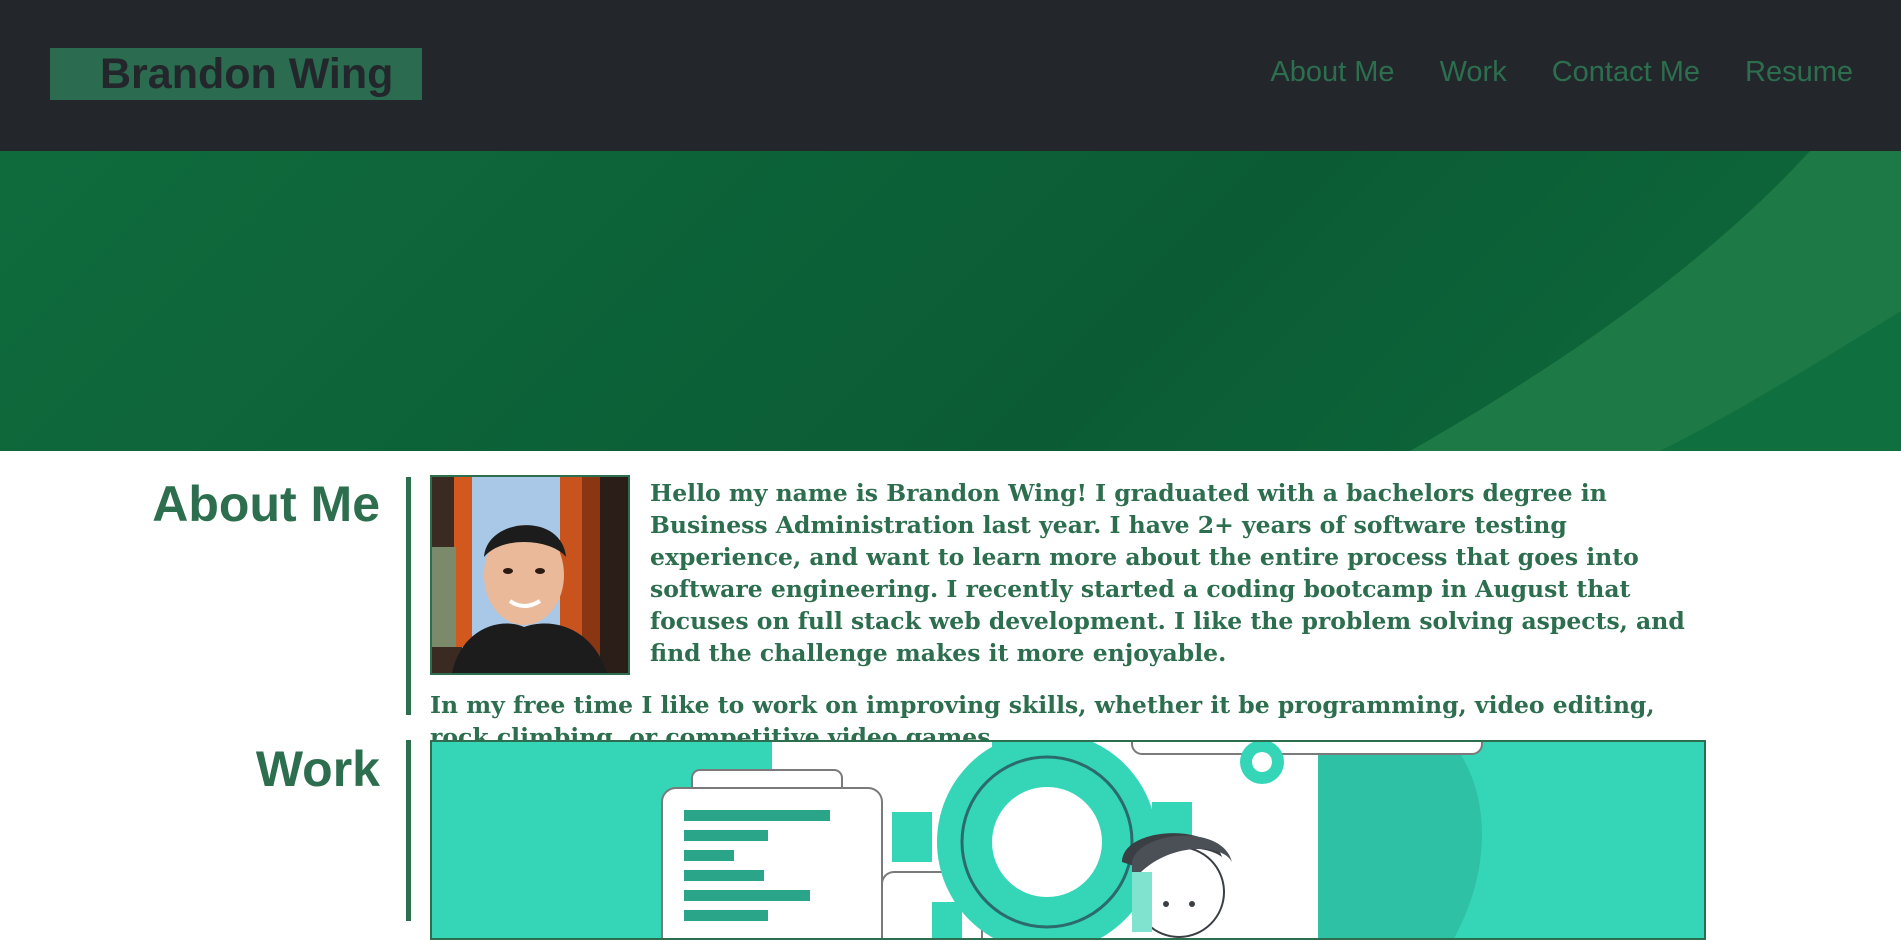 The image size is (1901, 940). Describe the element at coordinates (408, 596) in the screenshot. I see `about-divider` at that location.